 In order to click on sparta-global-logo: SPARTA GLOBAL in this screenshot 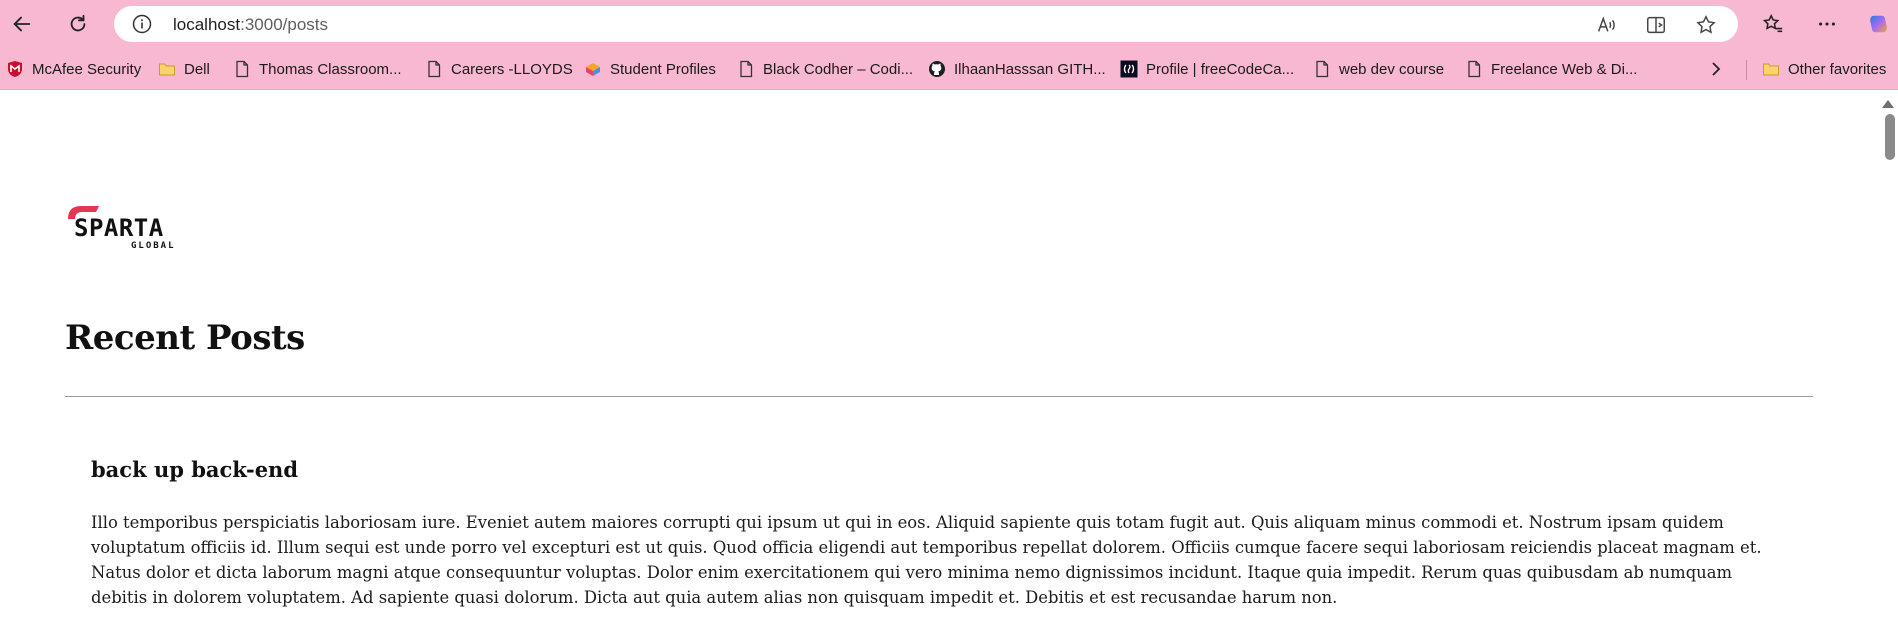, I will do `click(122, 228)`.